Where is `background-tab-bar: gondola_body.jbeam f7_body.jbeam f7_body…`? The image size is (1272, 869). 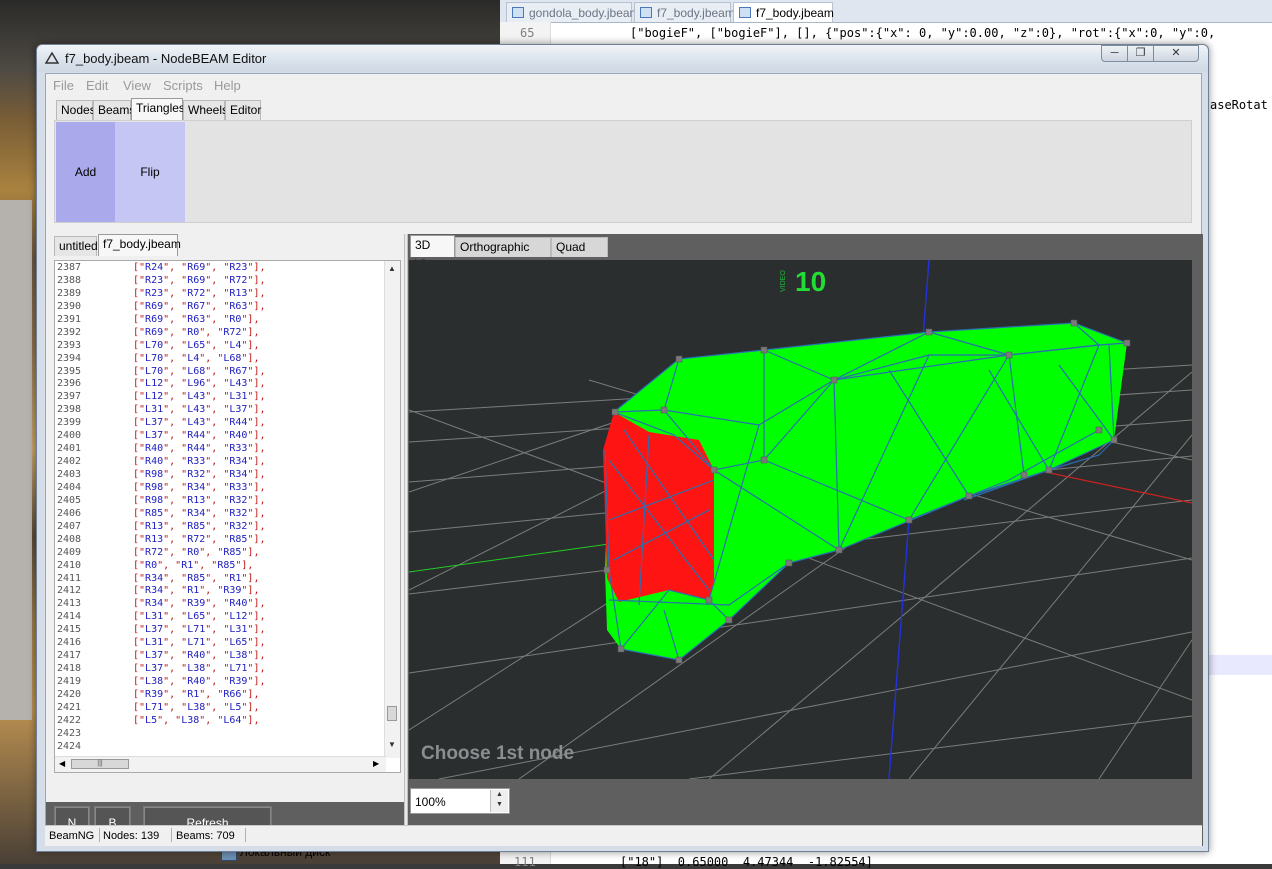 background-tab-bar: gondola_body.jbeam f7_body.jbeam f7_body… is located at coordinates (886, 11).